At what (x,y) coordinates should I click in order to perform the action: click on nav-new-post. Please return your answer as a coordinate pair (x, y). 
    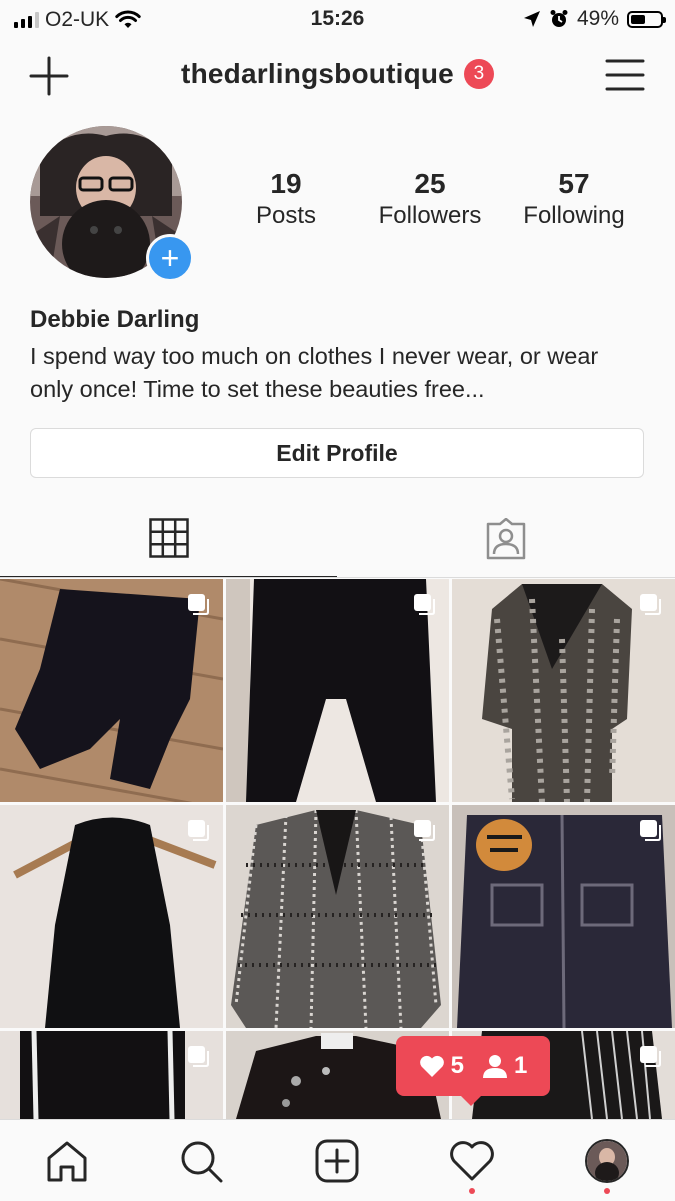
    Looking at the image, I should click on (337, 1161).